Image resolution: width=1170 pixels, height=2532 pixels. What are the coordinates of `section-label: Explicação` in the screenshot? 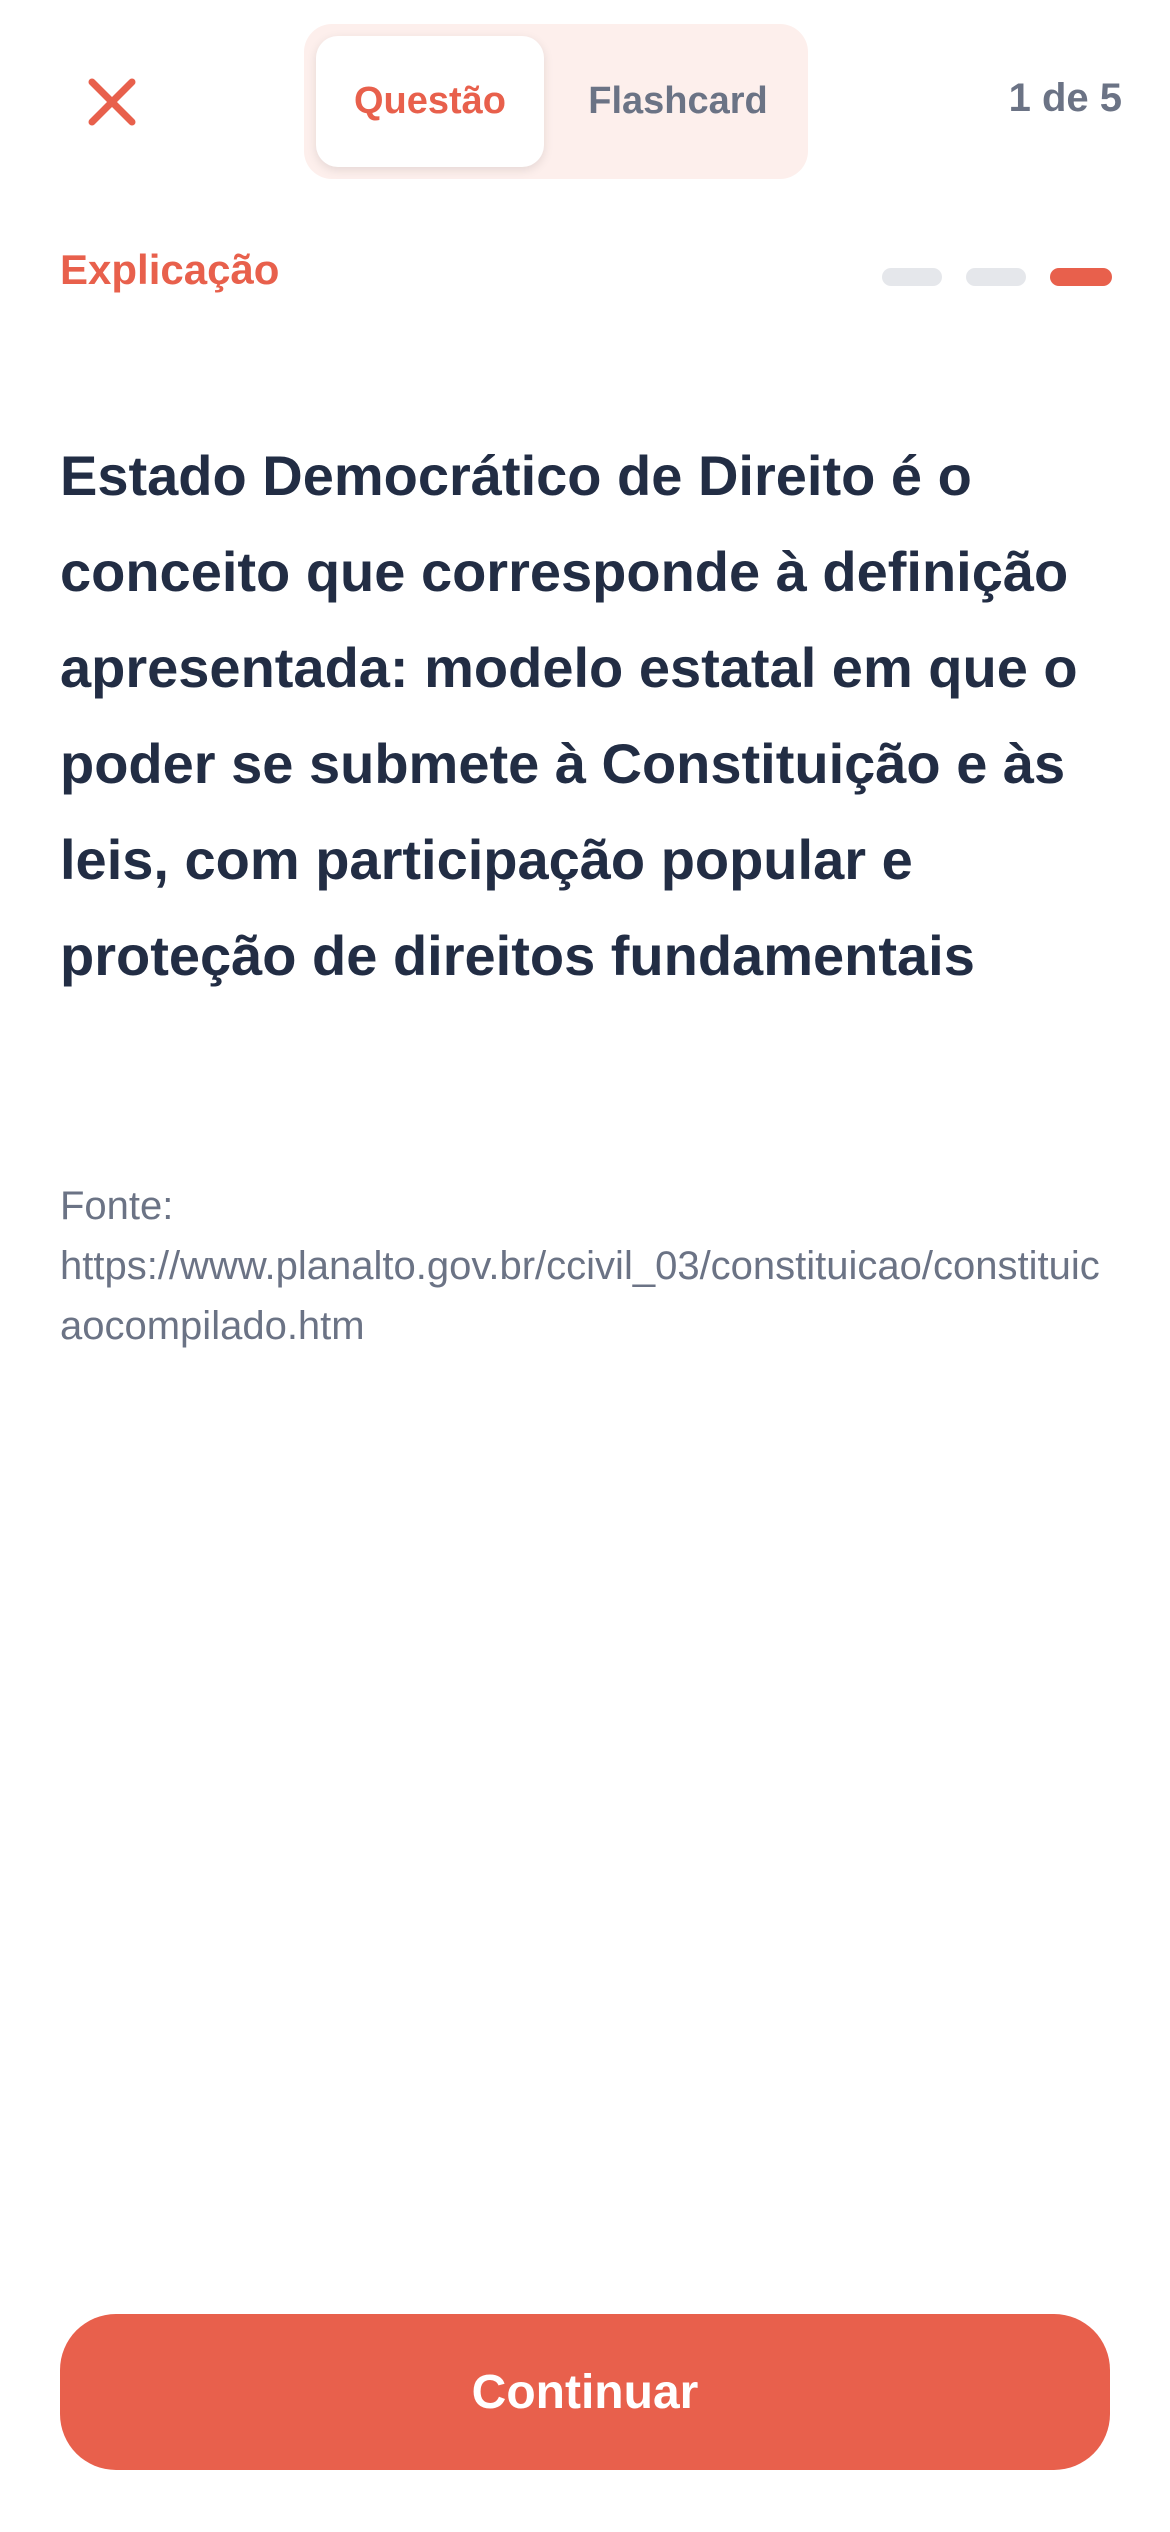 It's located at (170, 269).